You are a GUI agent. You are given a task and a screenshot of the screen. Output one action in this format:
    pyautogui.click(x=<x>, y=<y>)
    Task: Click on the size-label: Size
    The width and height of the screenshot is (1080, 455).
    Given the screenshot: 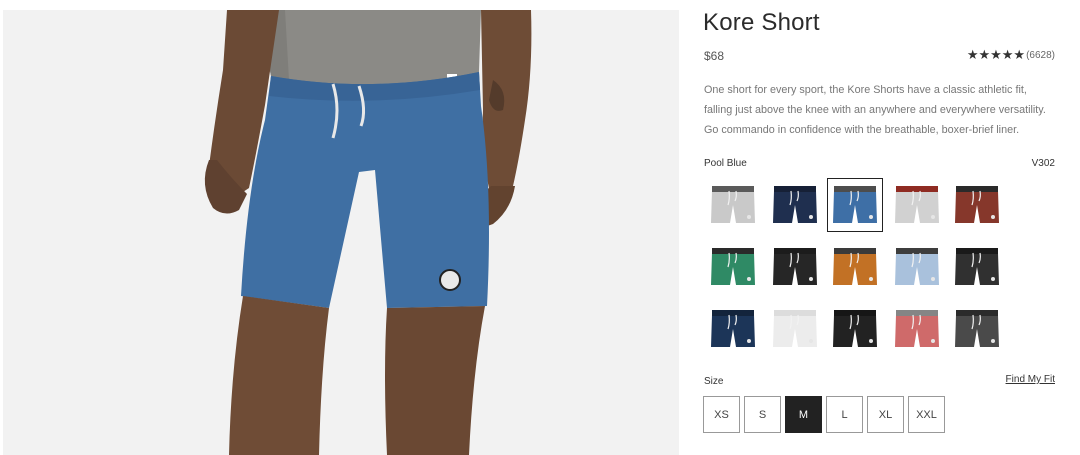 What is the action you would take?
    pyautogui.click(x=714, y=381)
    